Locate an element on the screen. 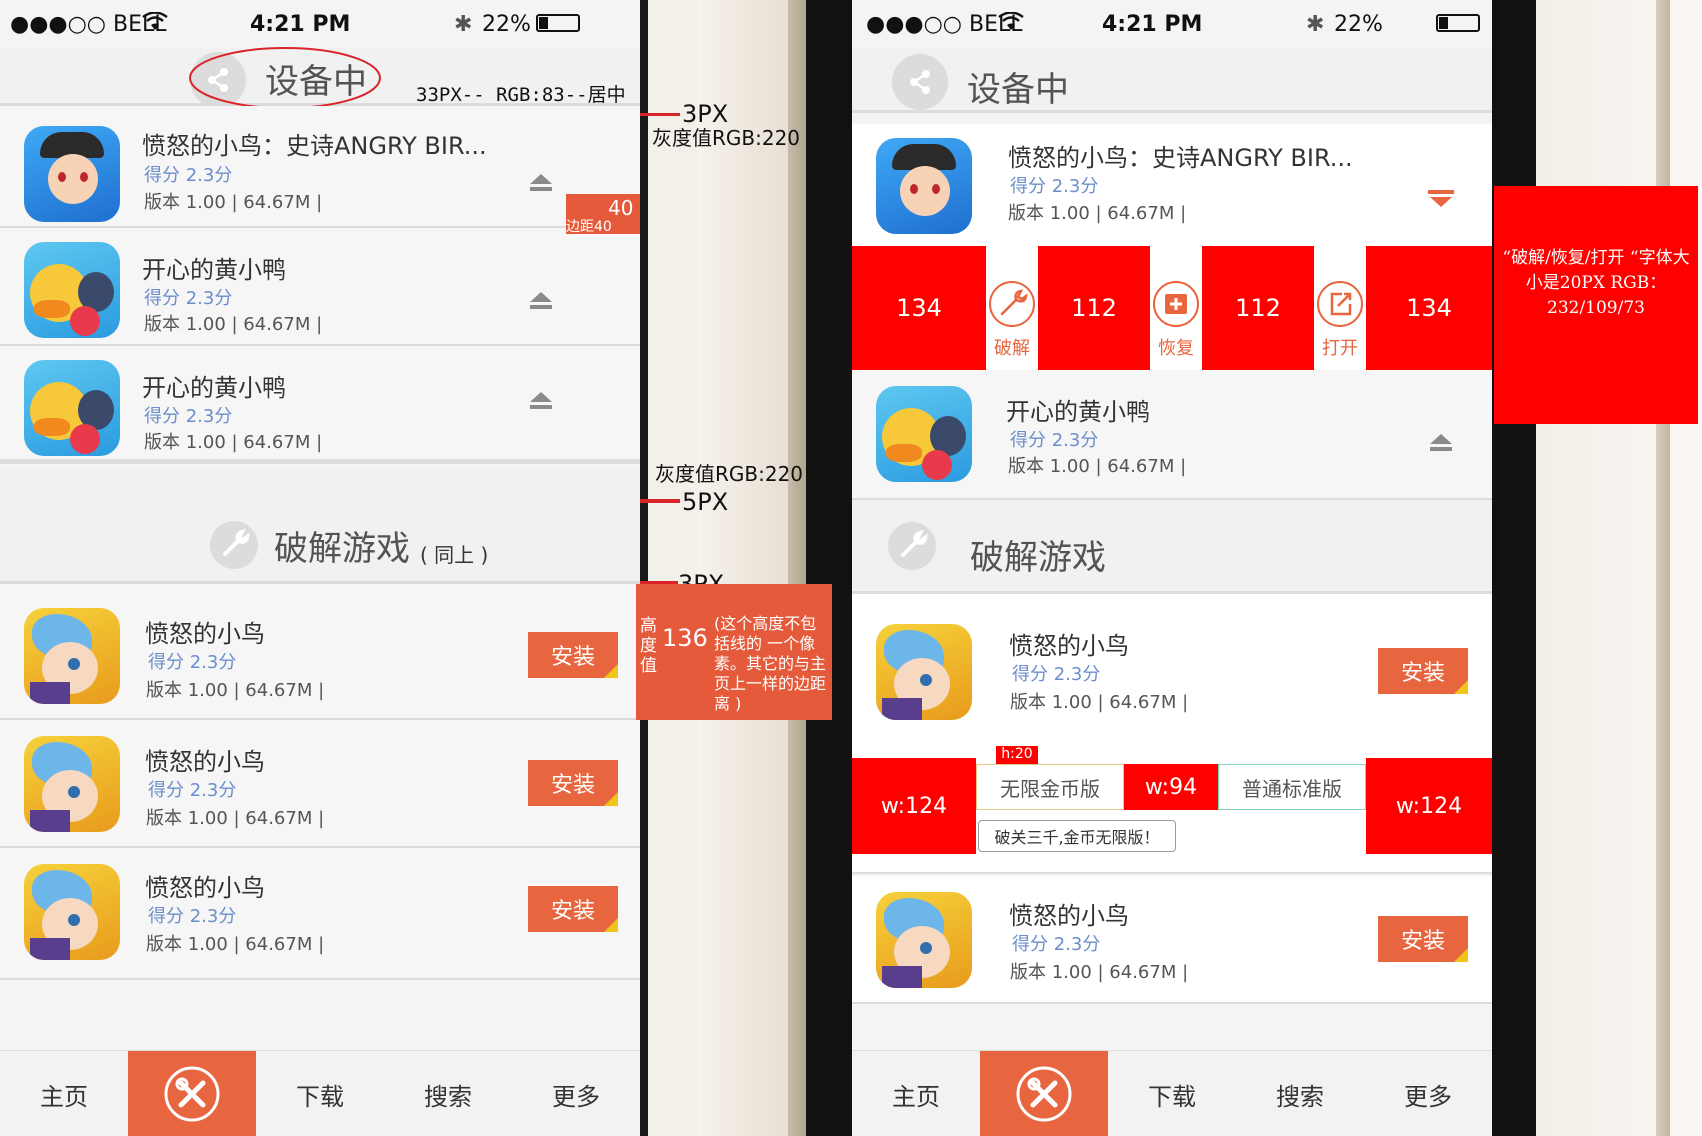  section-header-cracked-games: 破解游戏 ( 同上 ) is located at coordinates (320, 526).